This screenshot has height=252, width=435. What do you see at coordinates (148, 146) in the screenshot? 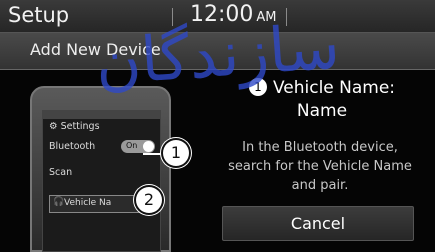
I see `toggle-knob` at bounding box center [148, 146].